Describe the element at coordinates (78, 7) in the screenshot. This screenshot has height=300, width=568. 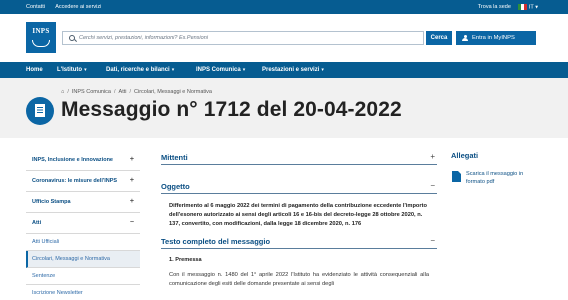
I see `accedere-servizi-link: Accedere ai servizi` at that location.